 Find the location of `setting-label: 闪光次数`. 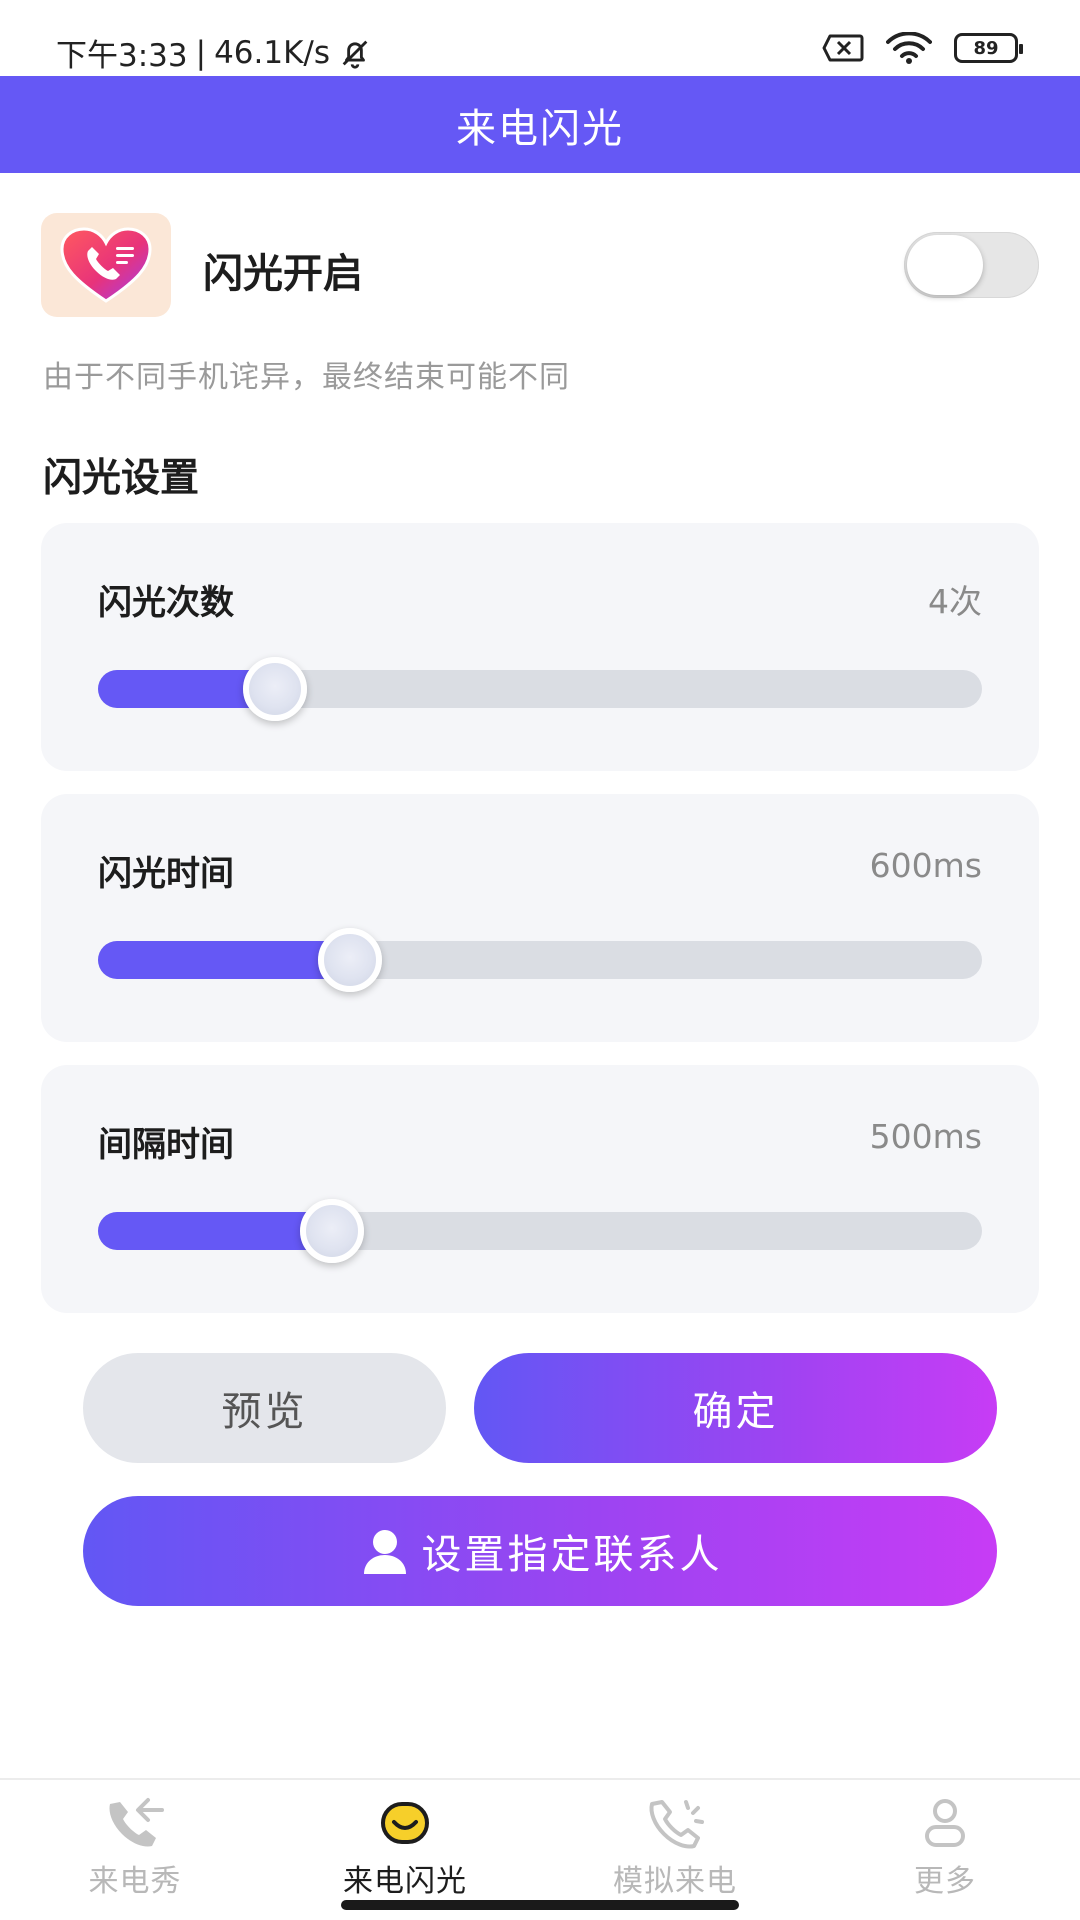

setting-label: 闪光次数 is located at coordinates (166, 603).